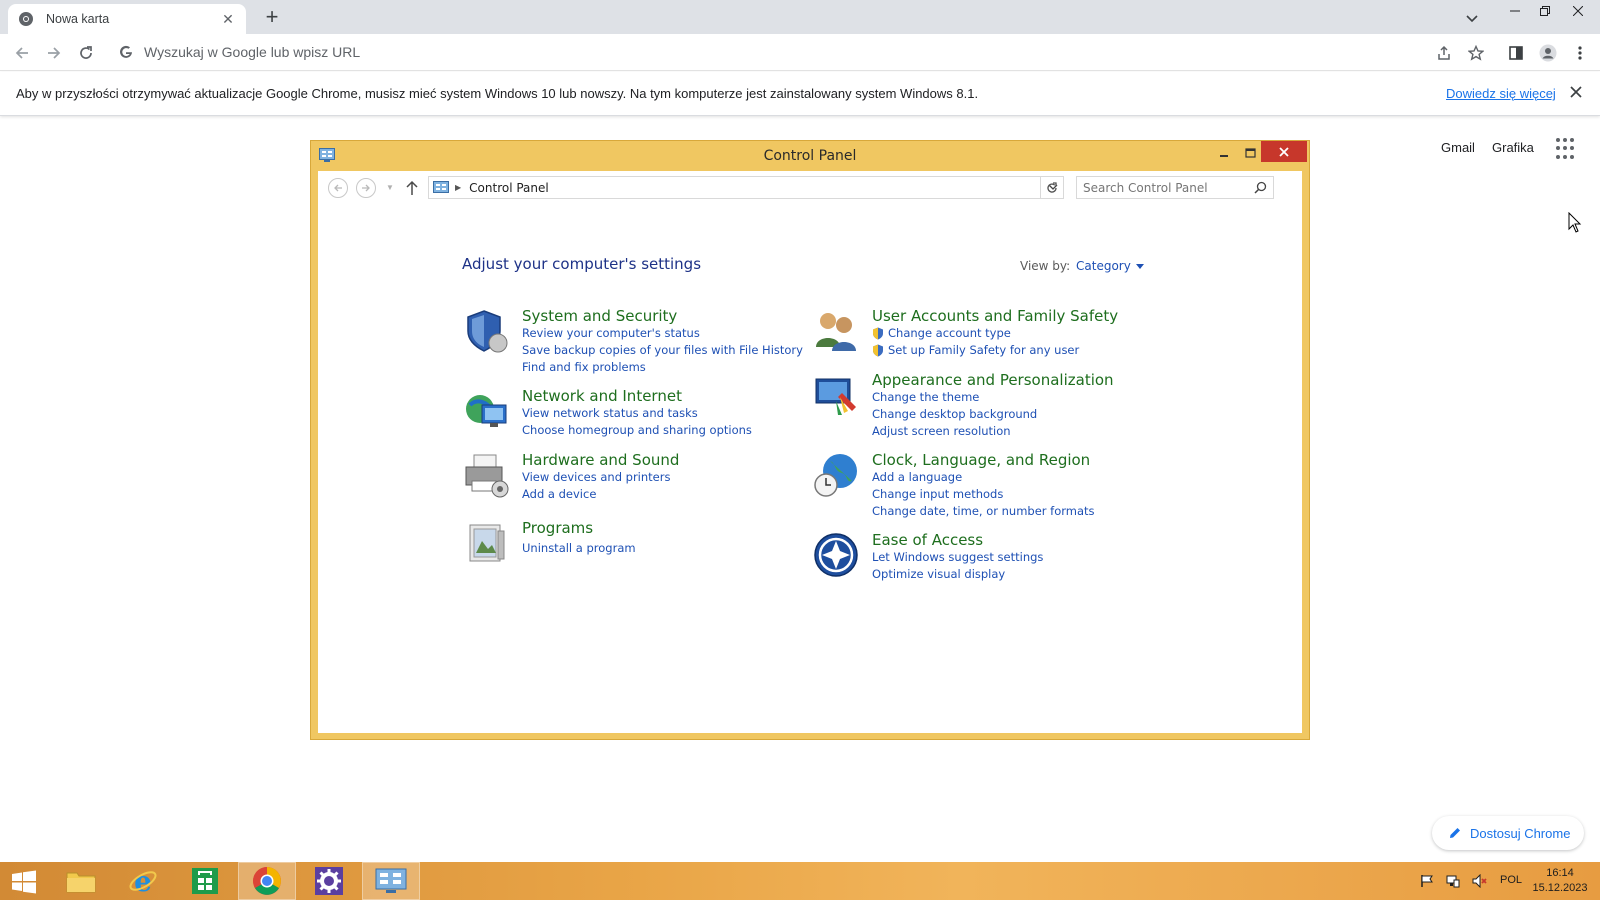 The height and width of the screenshot is (900, 1600). What do you see at coordinates (582, 264) in the screenshot?
I see `page-heading: Adjust your computer's settings` at bounding box center [582, 264].